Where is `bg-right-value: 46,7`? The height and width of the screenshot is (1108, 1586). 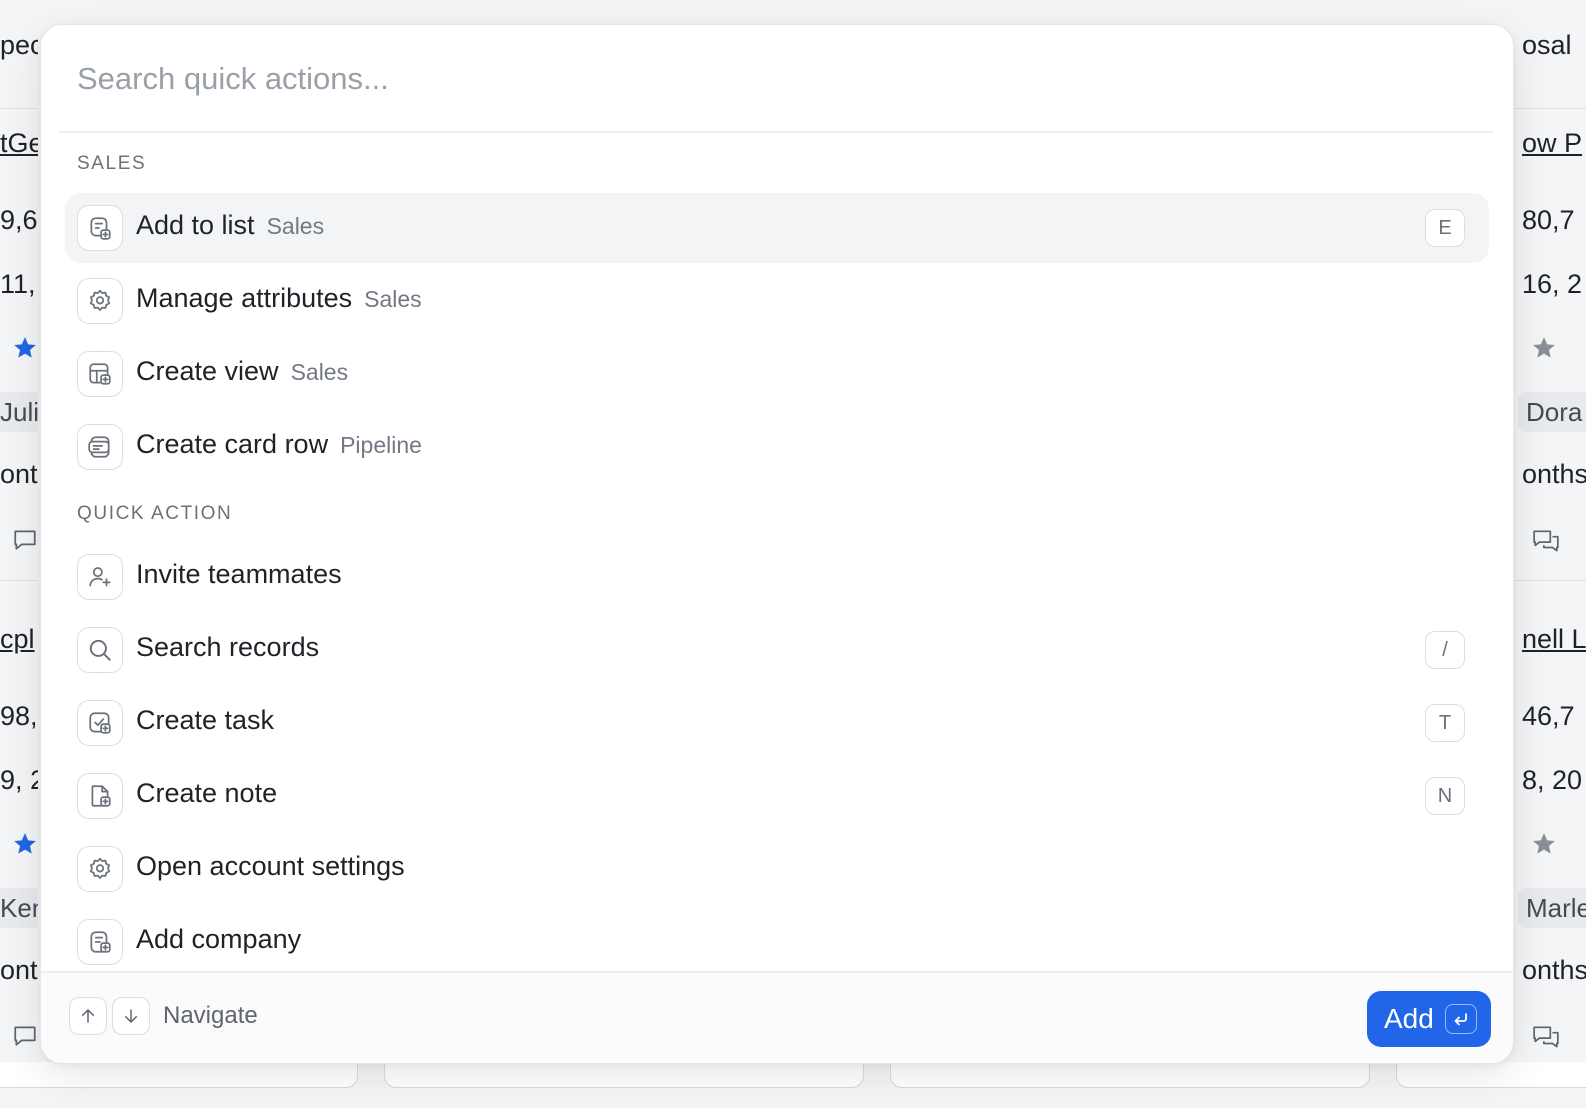
bg-right-value: 46,7 is located at coordinates (1548, 716).